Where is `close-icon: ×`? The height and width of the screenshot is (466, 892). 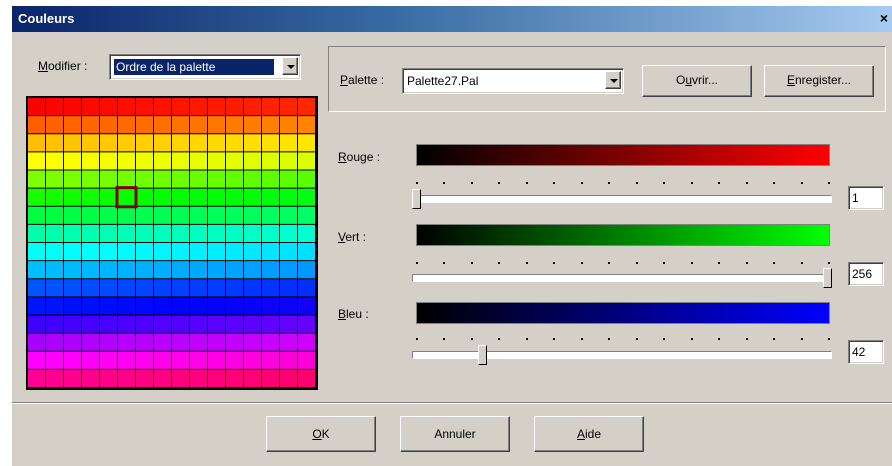
close-icon: × is located at coordinates (883, 18).